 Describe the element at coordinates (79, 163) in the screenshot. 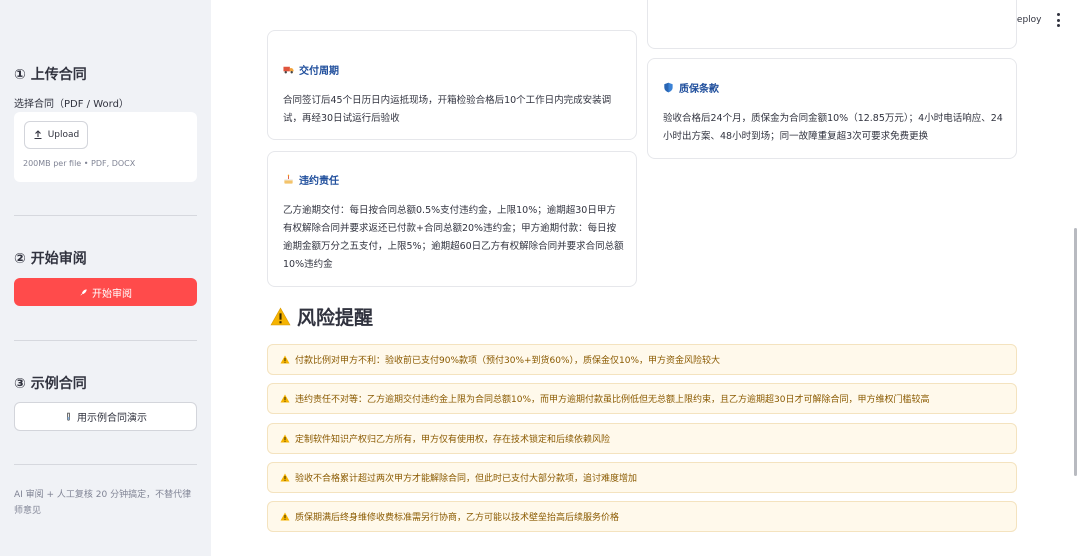

I see `upload-hint: 200MB per file • PDF, DOCX` at that location.